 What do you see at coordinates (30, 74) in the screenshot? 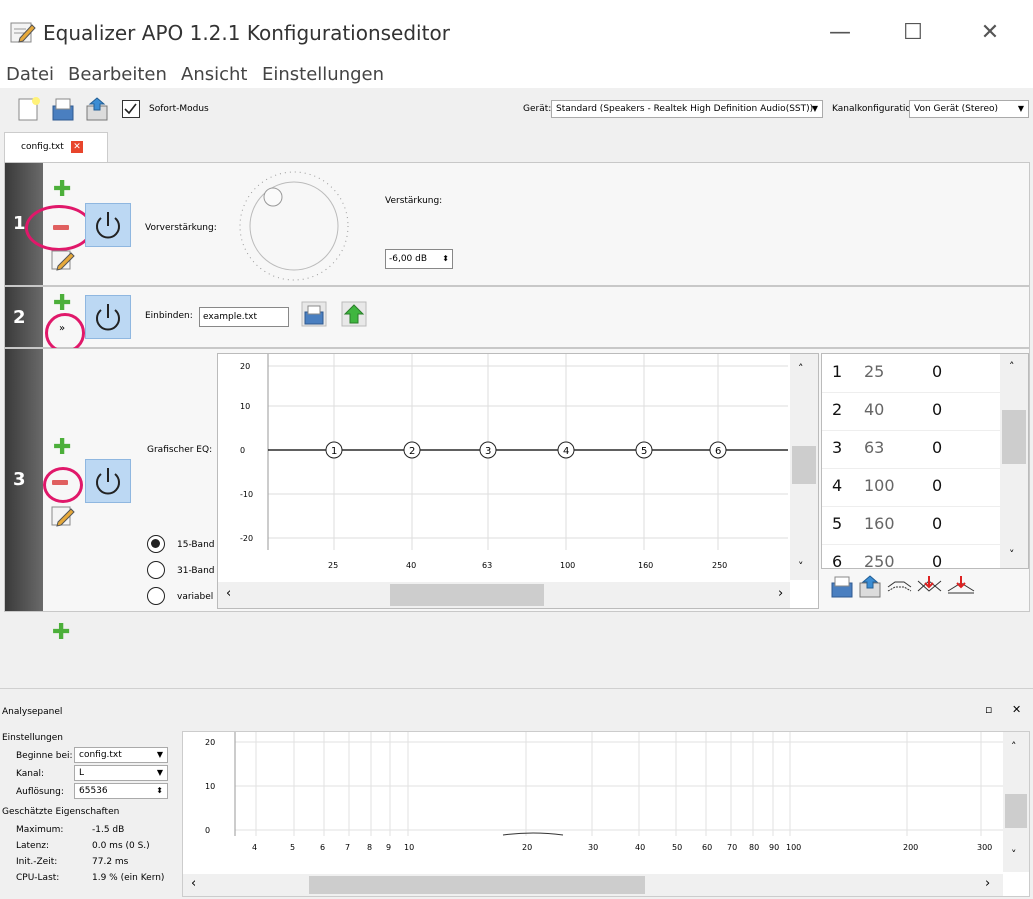
I see `menu-datei: Datei` at bounding box center [30, 74].